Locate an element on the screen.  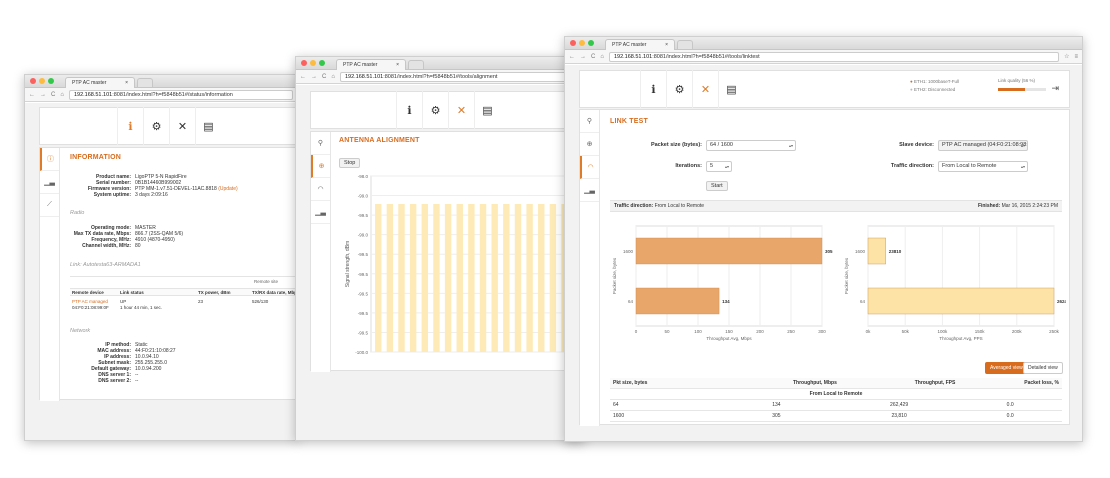
y-tick-label: -99.5 is located at coordinates (363, 332).